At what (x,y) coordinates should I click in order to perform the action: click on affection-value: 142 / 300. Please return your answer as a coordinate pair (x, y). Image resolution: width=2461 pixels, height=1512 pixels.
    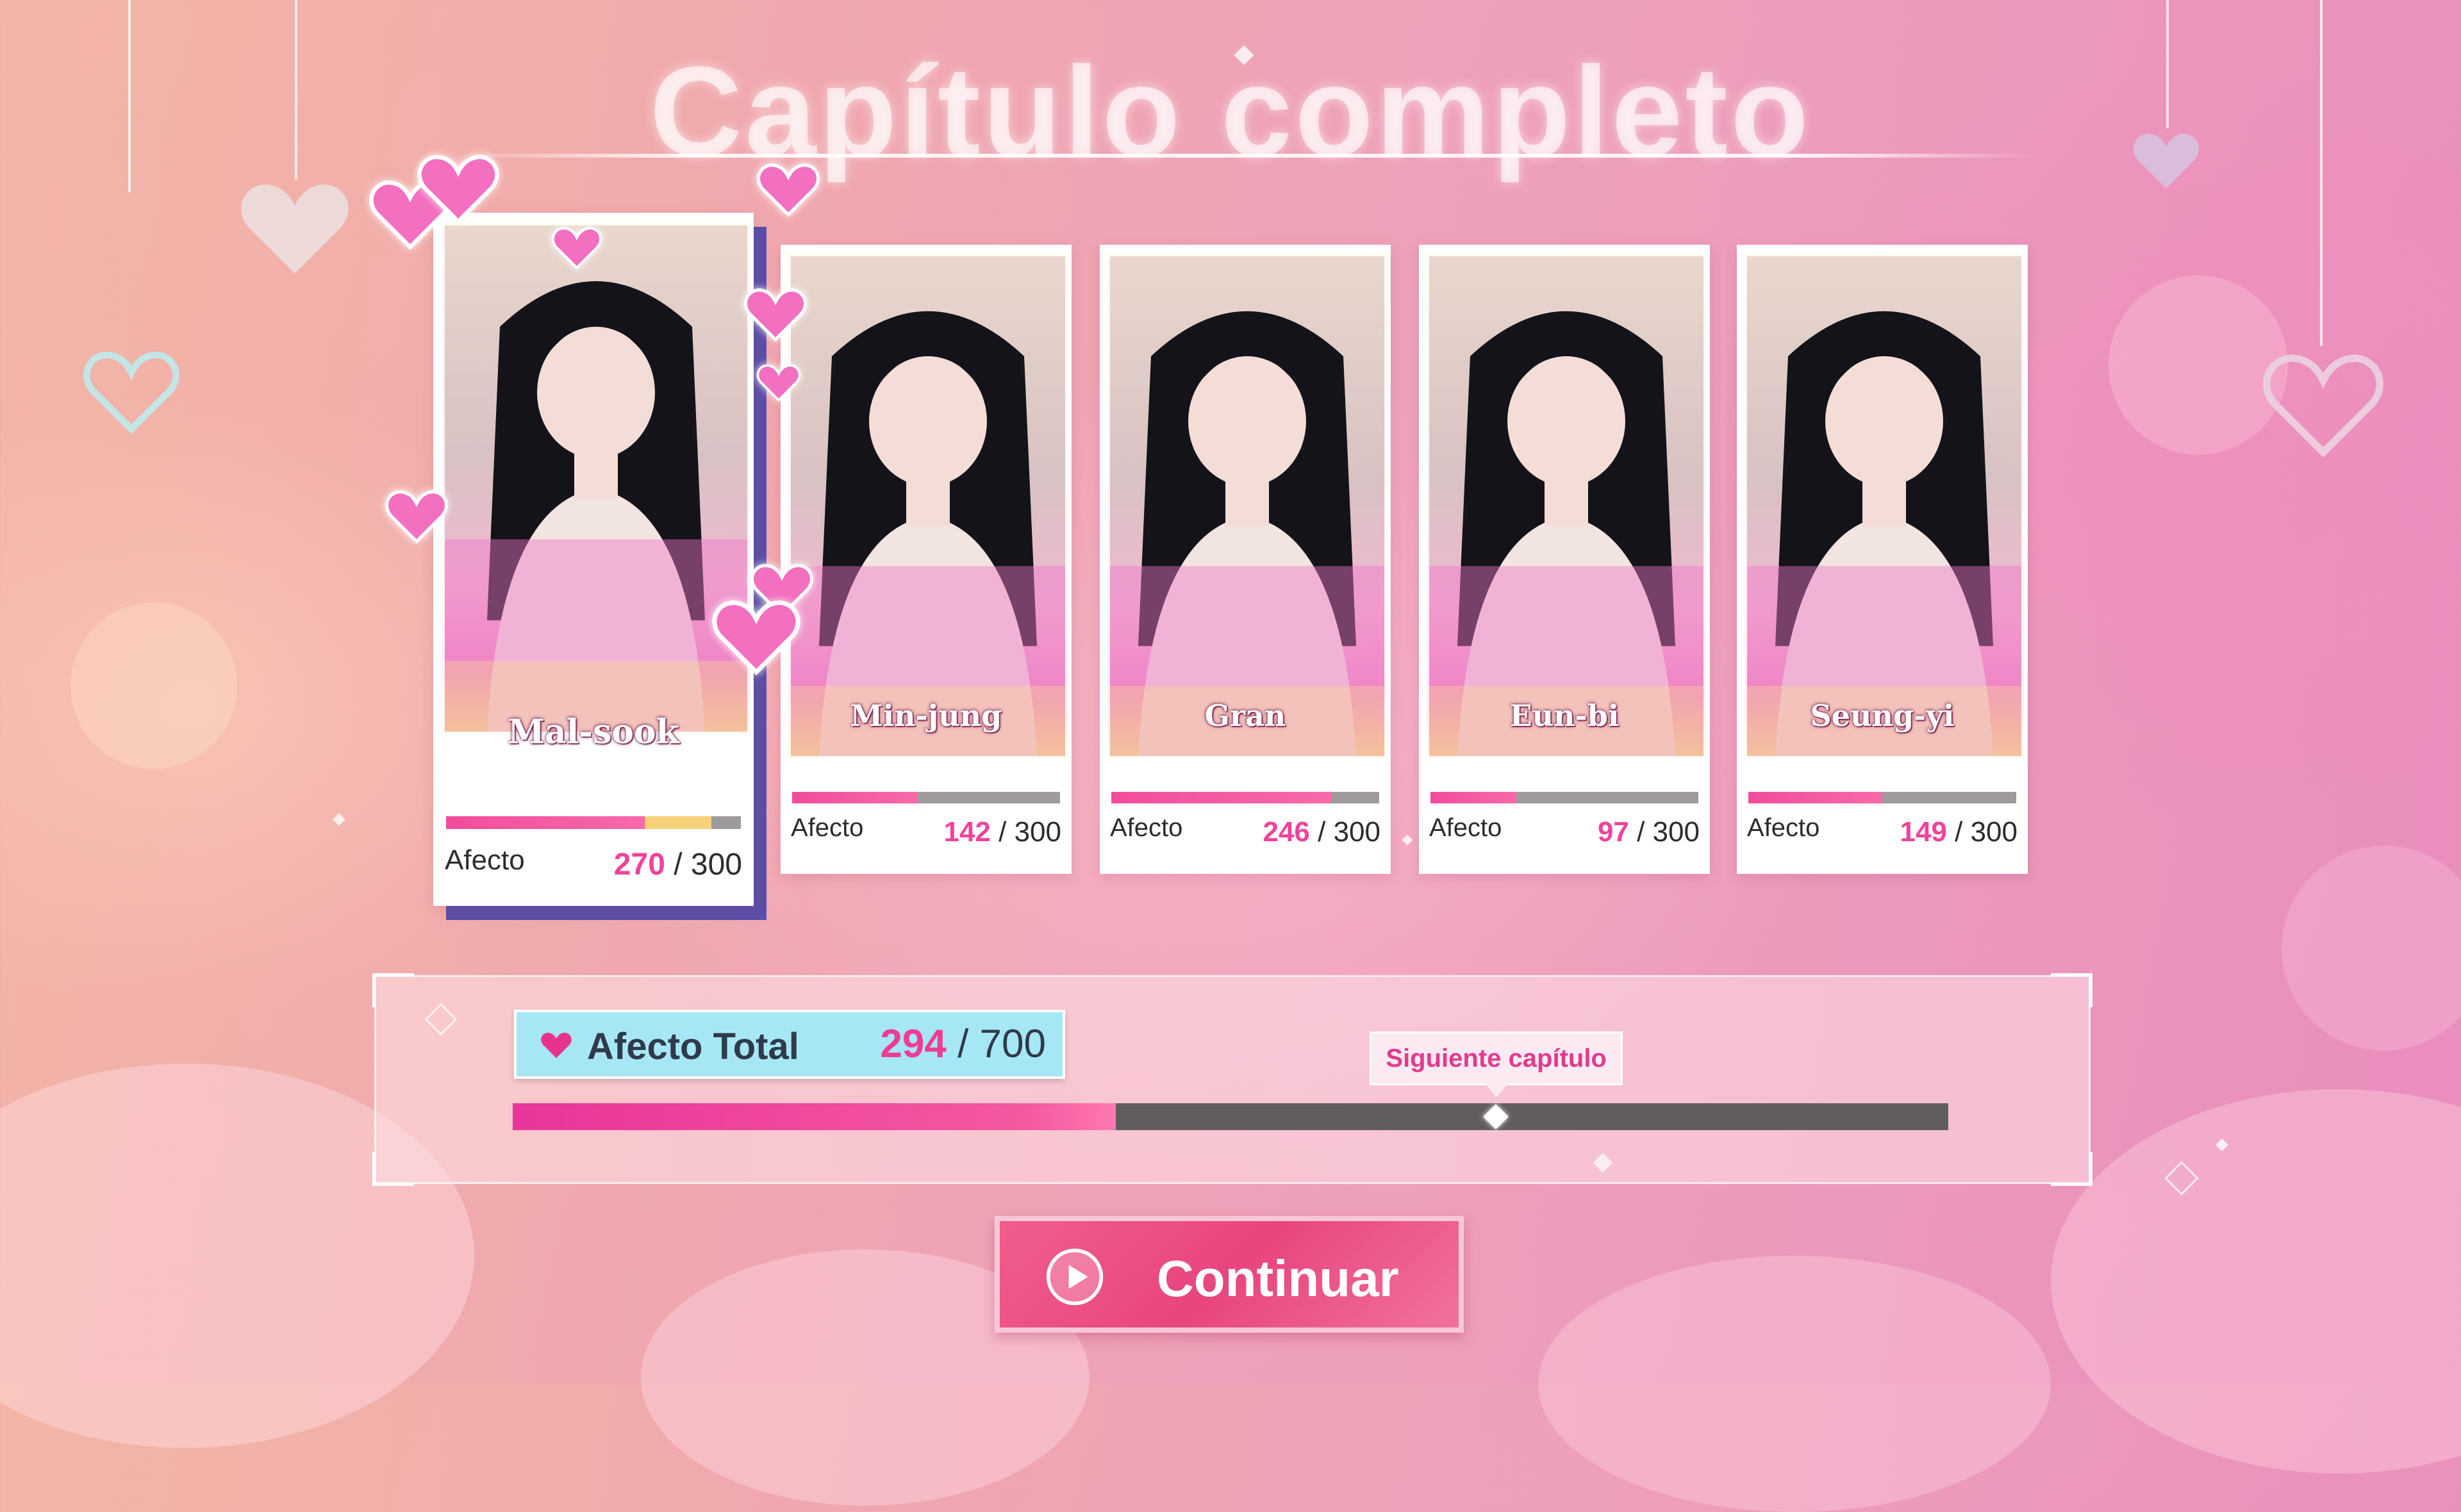
    Looking at the image, I should click on (1002, 832).